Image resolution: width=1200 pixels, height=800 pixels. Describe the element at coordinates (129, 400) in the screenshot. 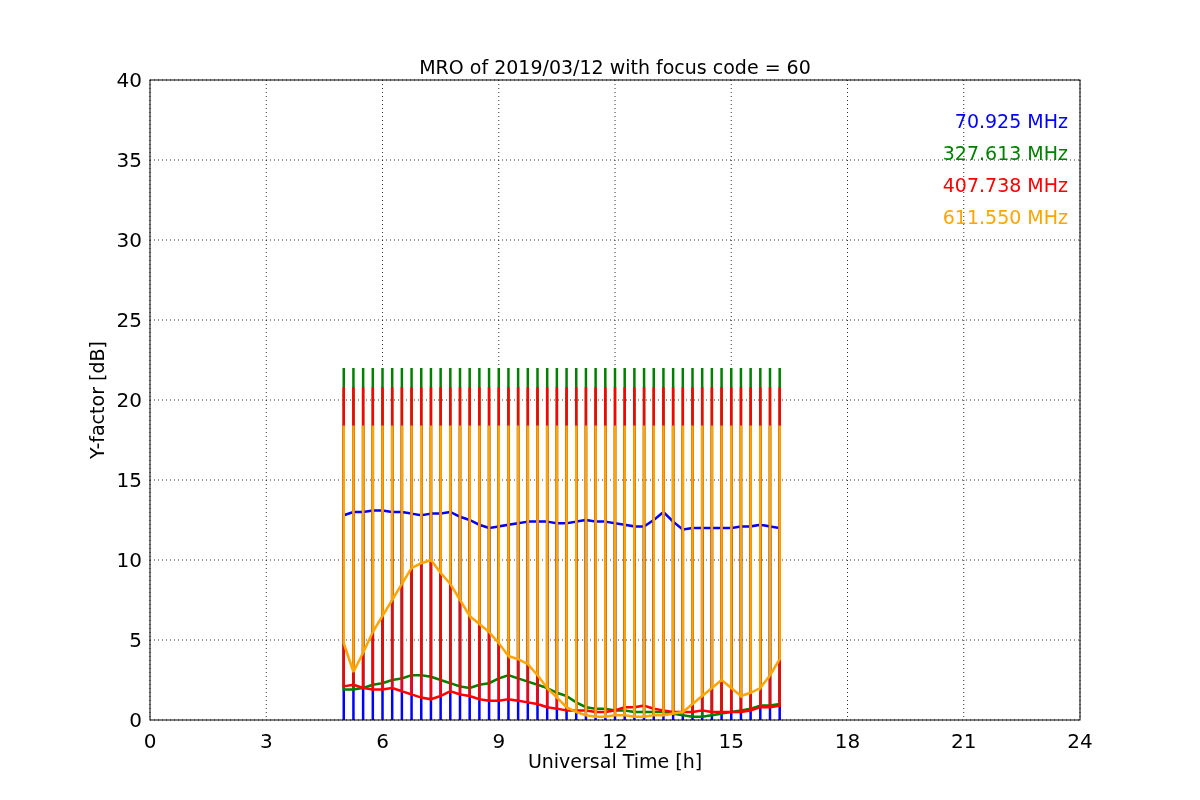

I see `tick-label: 20` at that location.